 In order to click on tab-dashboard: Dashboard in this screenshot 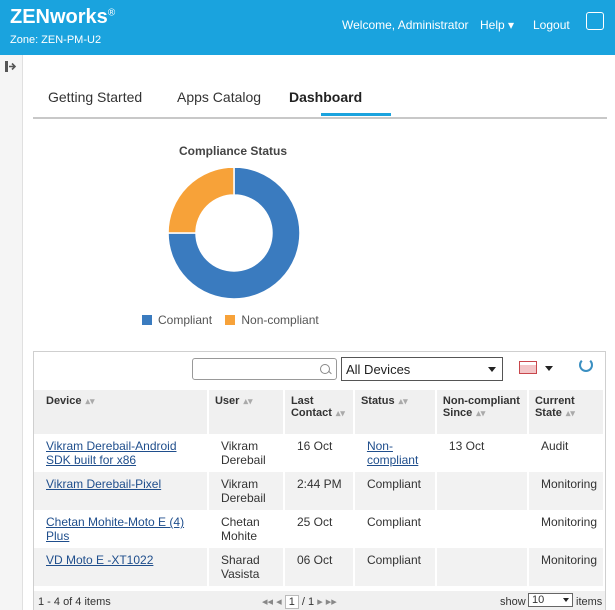, I will do `click(325, 97)`.